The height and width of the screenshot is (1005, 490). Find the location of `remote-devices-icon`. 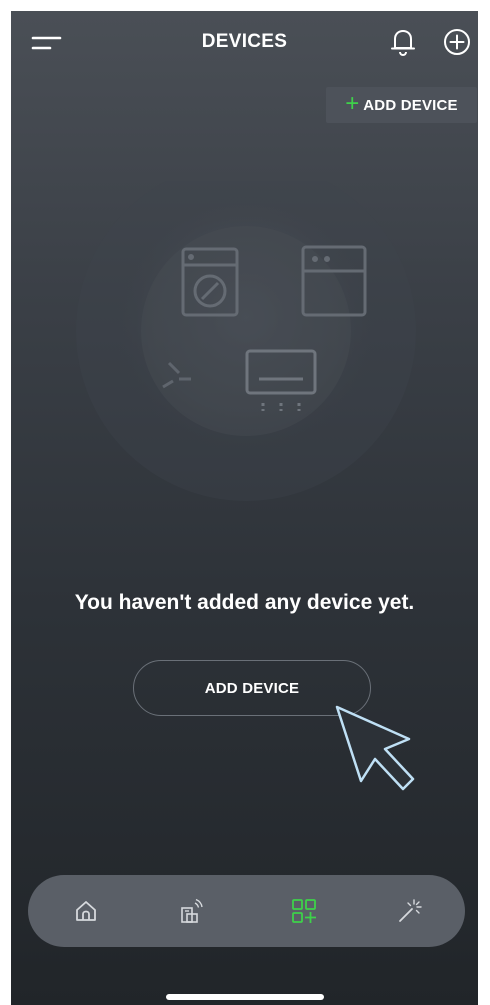

remote-devices-icon is located at coordinates (192, 910).